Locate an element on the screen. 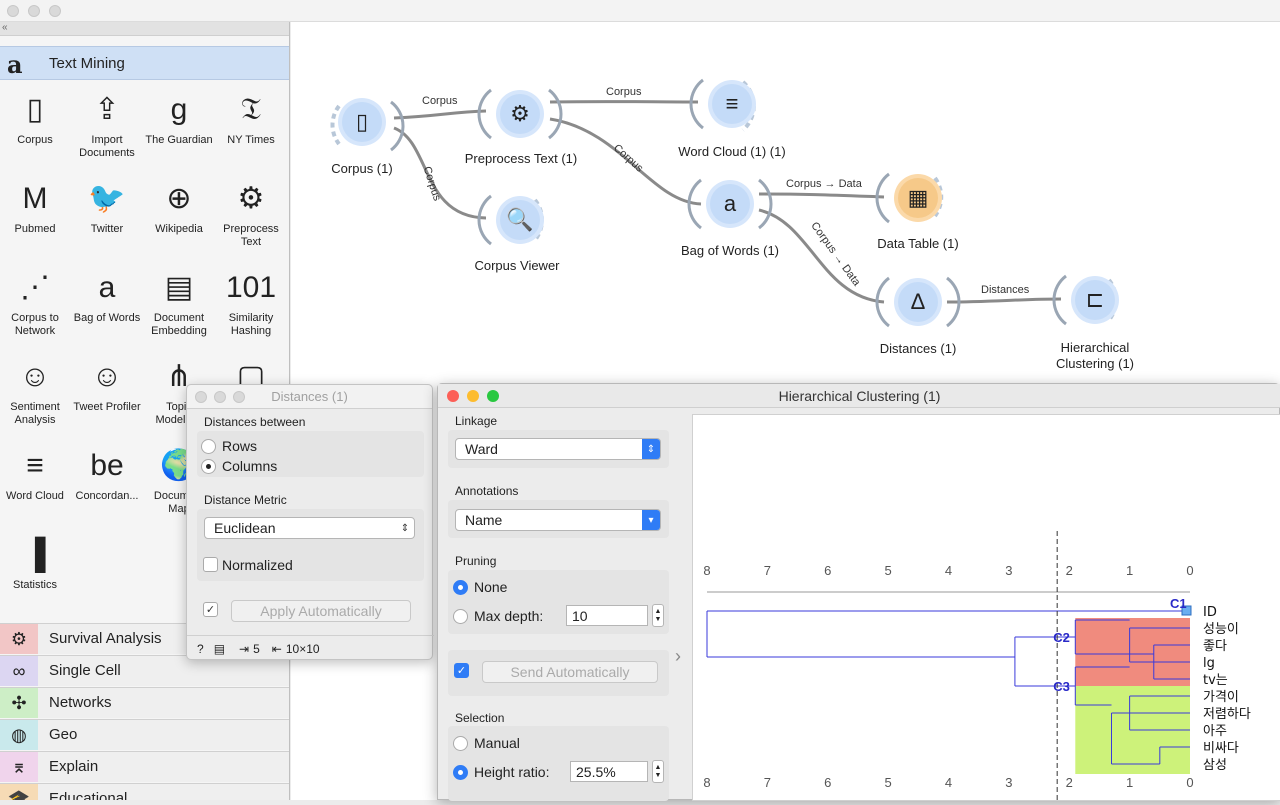 The width and height of the screenshot is (1280, 805). category-explain: ⌆Explain is located at coordinates (145, 766).